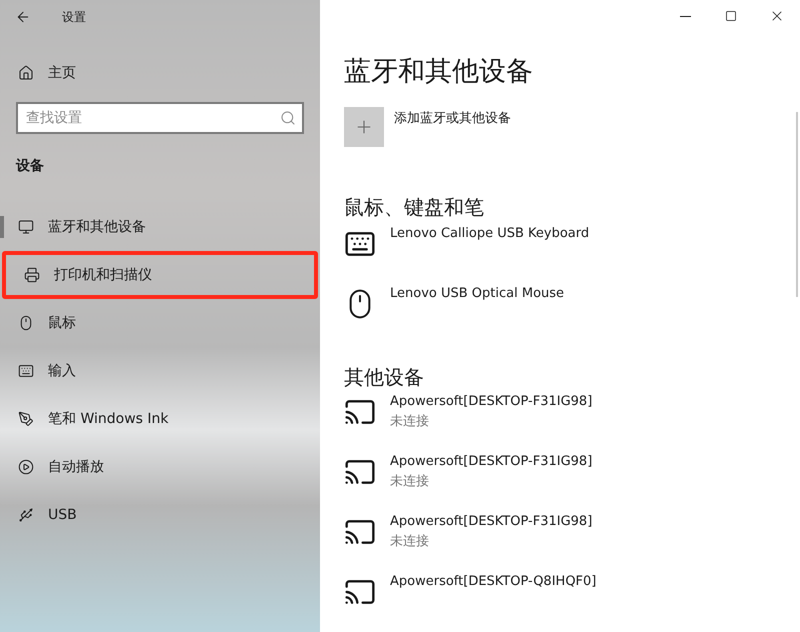 The image size is (800, 632). What do you see at coordinates (414, 207) in the screenshot?
I see `section-heading: 鼠标、键盘和笔` at bounding box center [414, 207].